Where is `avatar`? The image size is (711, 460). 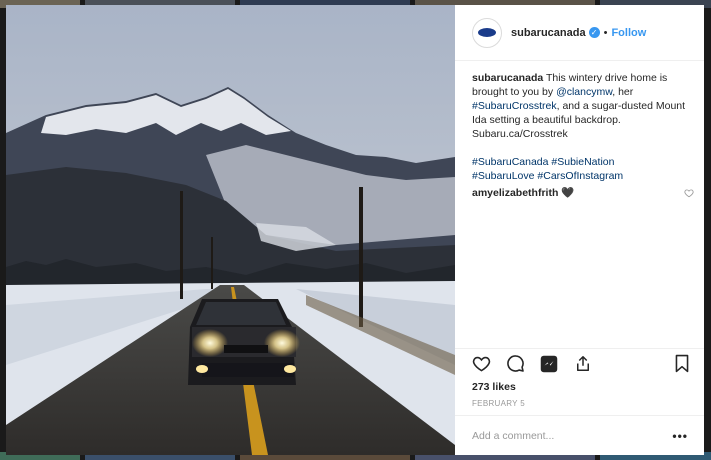 avatar is located at coordinates (487, 32).